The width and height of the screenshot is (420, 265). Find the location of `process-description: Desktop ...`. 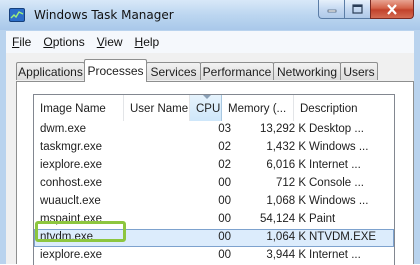

process-description: Desktop ... is located at coordinates (336, 129).